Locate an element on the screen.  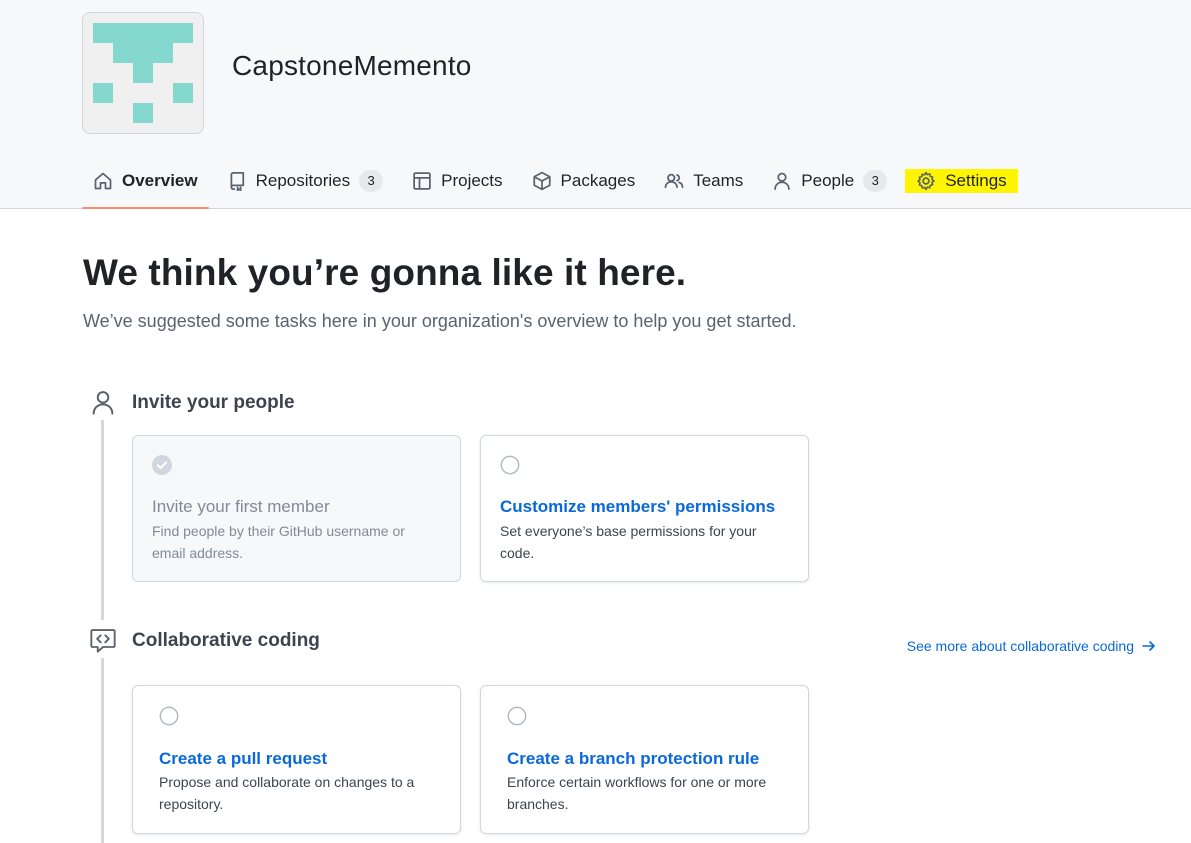
task-title-link: Create a branch protection rule is located at coordinates (633, 759).